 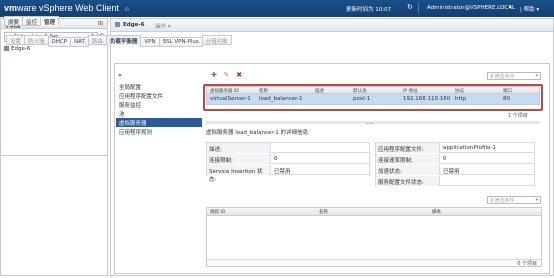 What do you see at coordinates (239, 75) in the screenshot?
I see `delete-icon: ✖` at bounding box center [239, 75].